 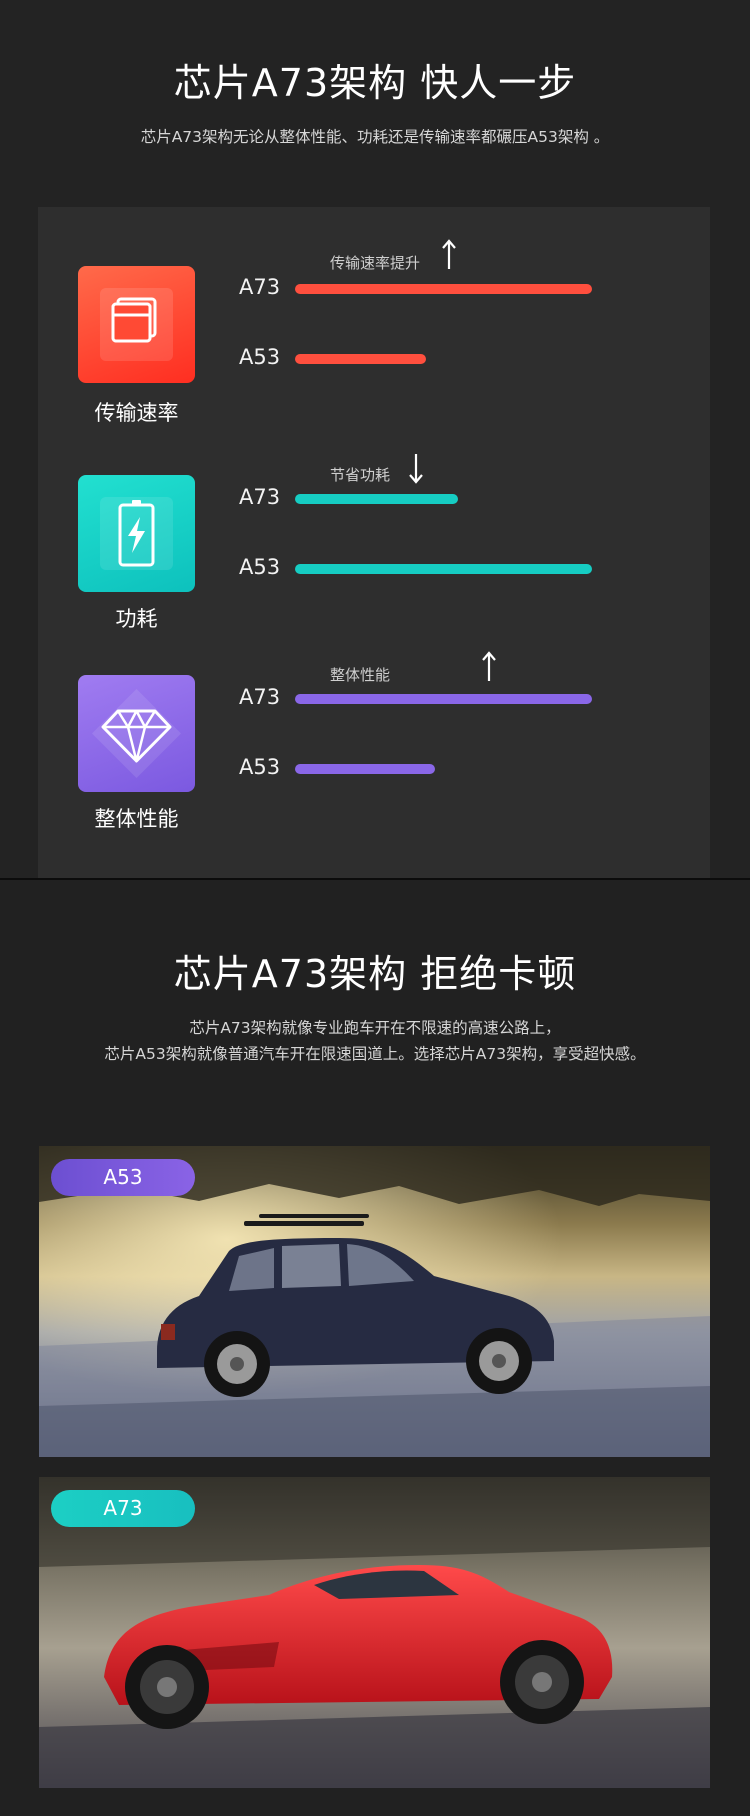 I want to click on metric-label-transfer: 传输速率, so click(x=136, y=413).